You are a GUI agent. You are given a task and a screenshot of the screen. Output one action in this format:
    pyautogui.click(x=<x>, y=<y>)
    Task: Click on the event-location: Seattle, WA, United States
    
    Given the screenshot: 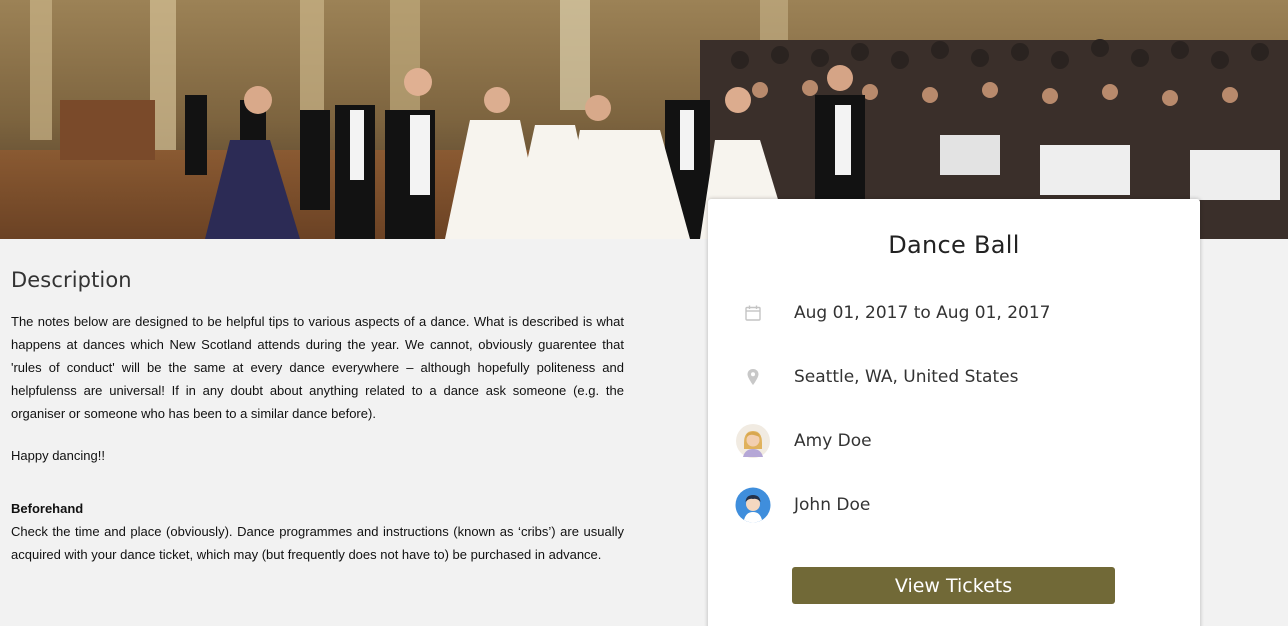 What is the action you would take?
    pyautogui.click(x=906, y=377)
    